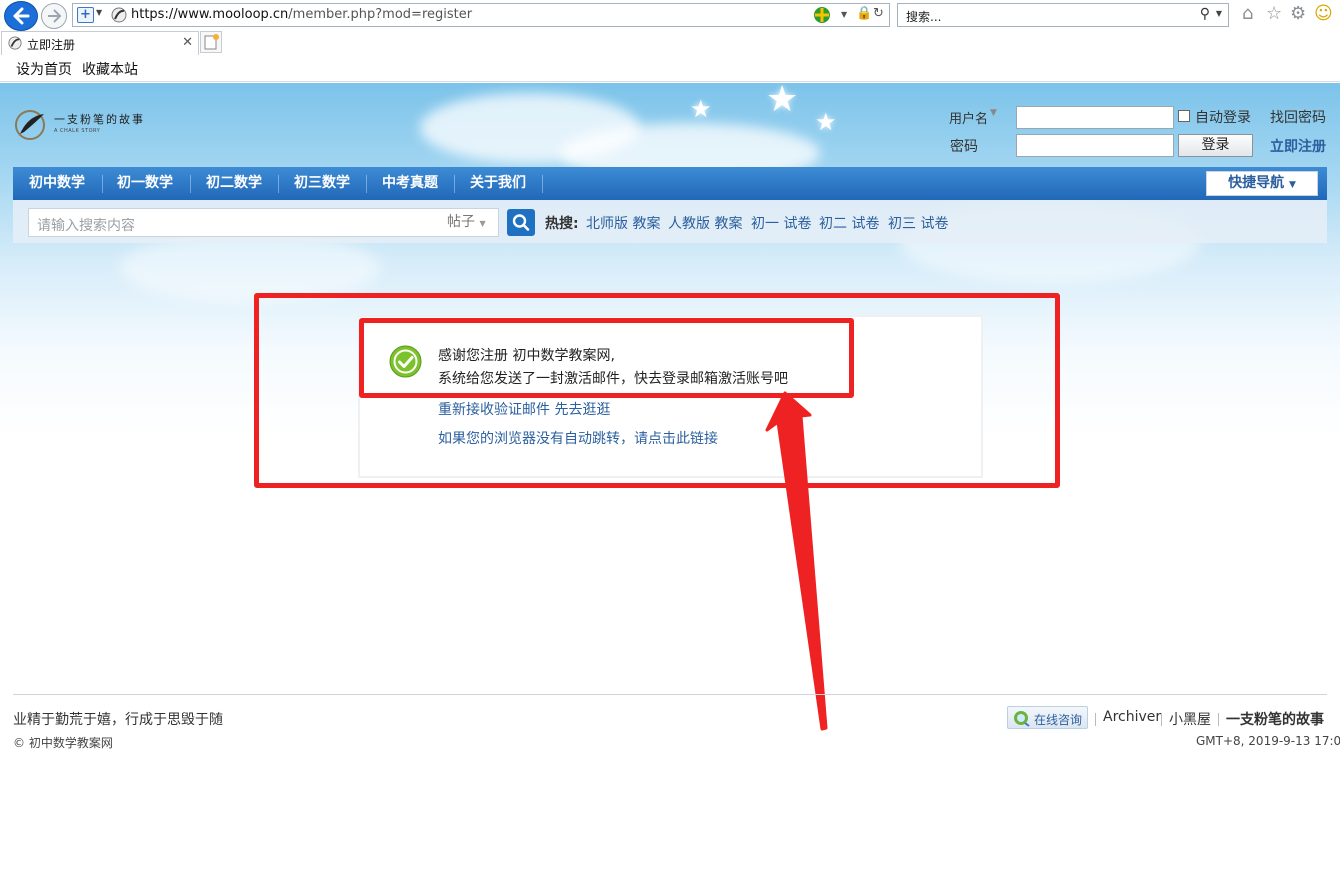  I want to click on search-scope-select: 帖子 ▼, so click(468, 222).